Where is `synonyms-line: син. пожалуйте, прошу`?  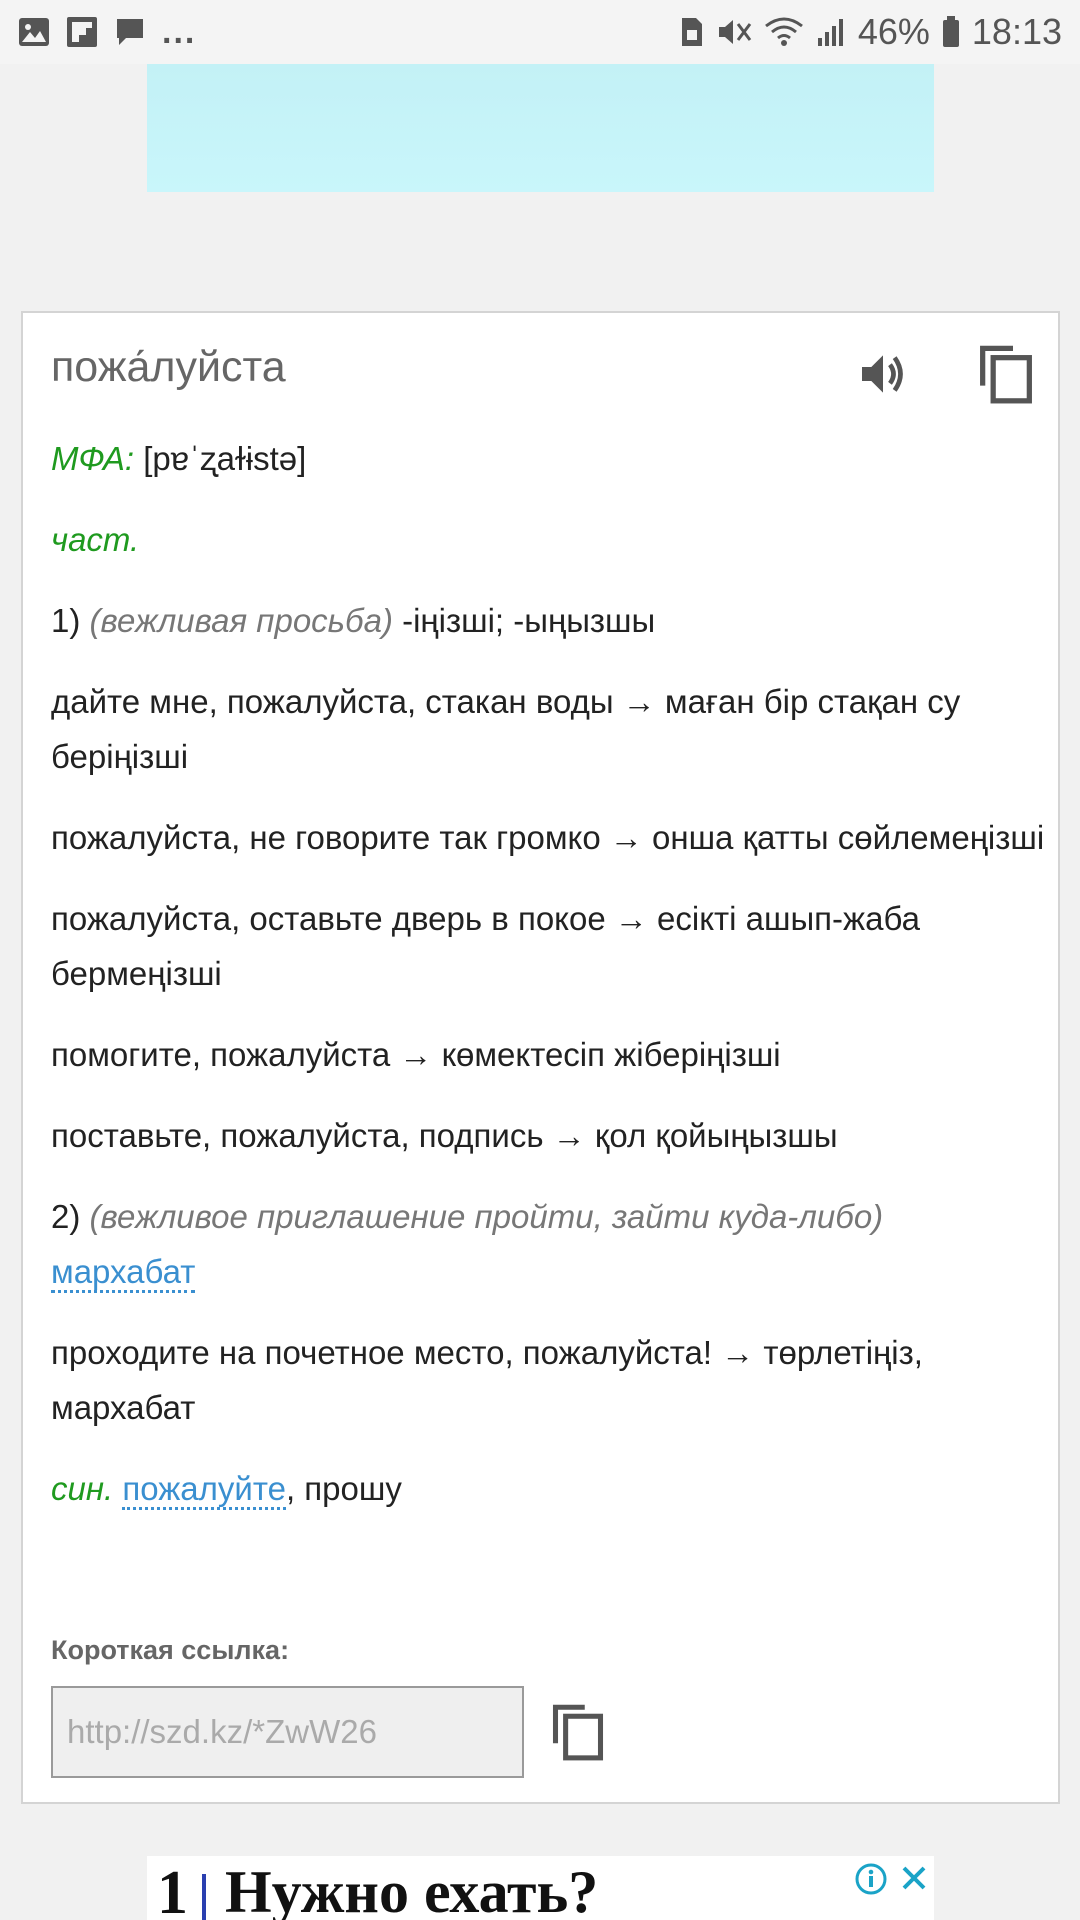
synonyms-line: син. пожалуйте, прошу is located at coordinates (551, 1488).